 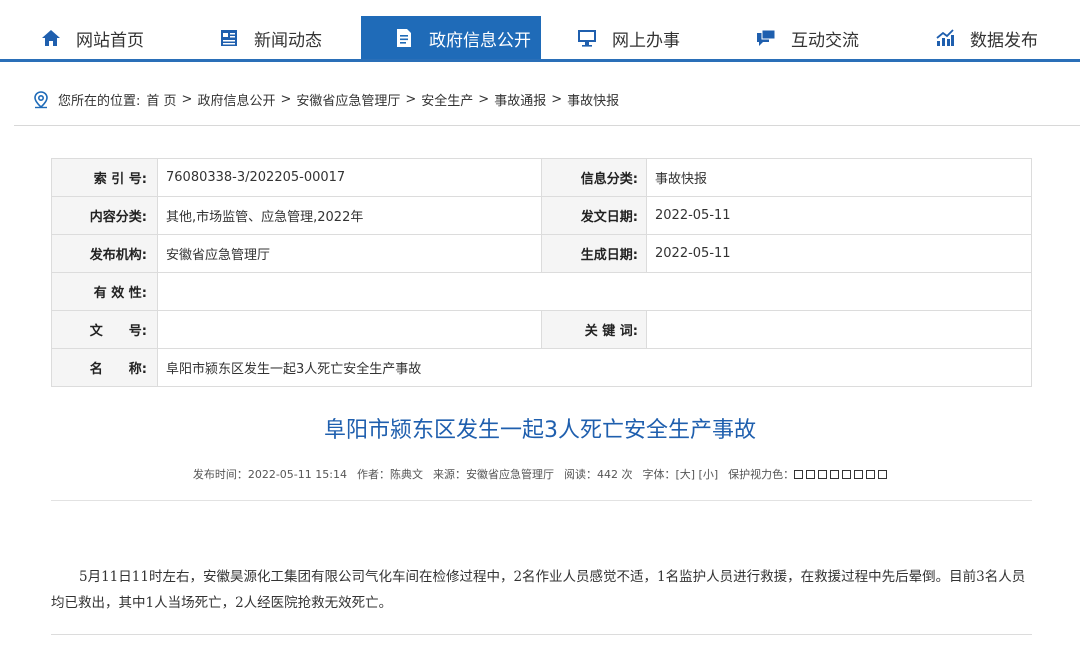 I want to click on gen-date-label: 生成日期:, so click(x=594, y=253).